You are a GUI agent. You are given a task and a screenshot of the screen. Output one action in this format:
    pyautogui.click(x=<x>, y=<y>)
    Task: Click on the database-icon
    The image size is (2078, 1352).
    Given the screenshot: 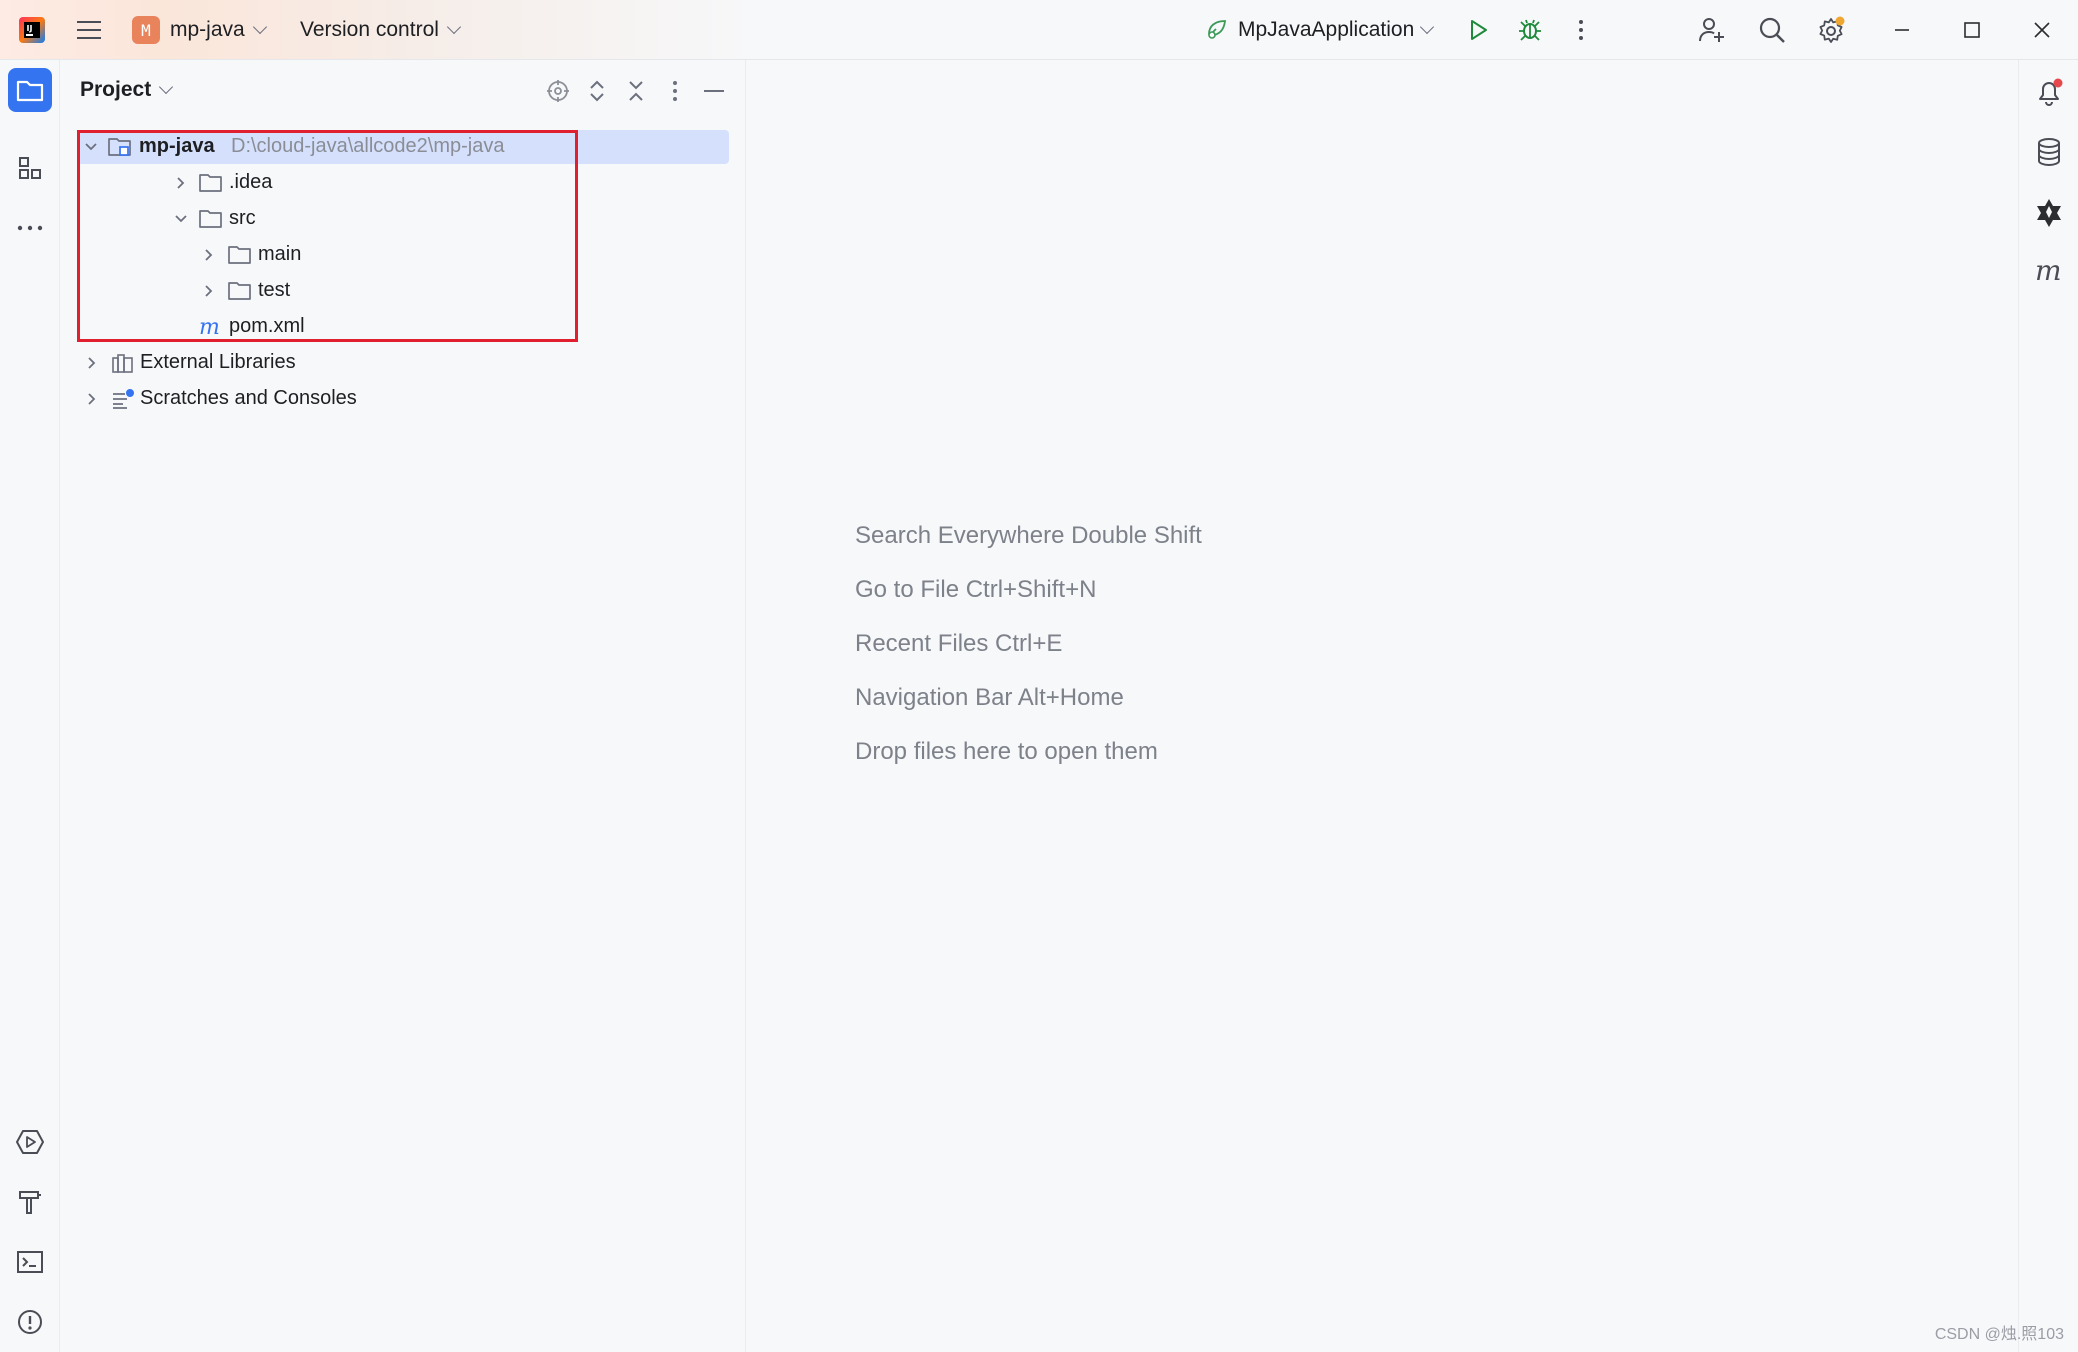 What is the action you would take?
    pyautogui.click(x=2049, y=152)
    